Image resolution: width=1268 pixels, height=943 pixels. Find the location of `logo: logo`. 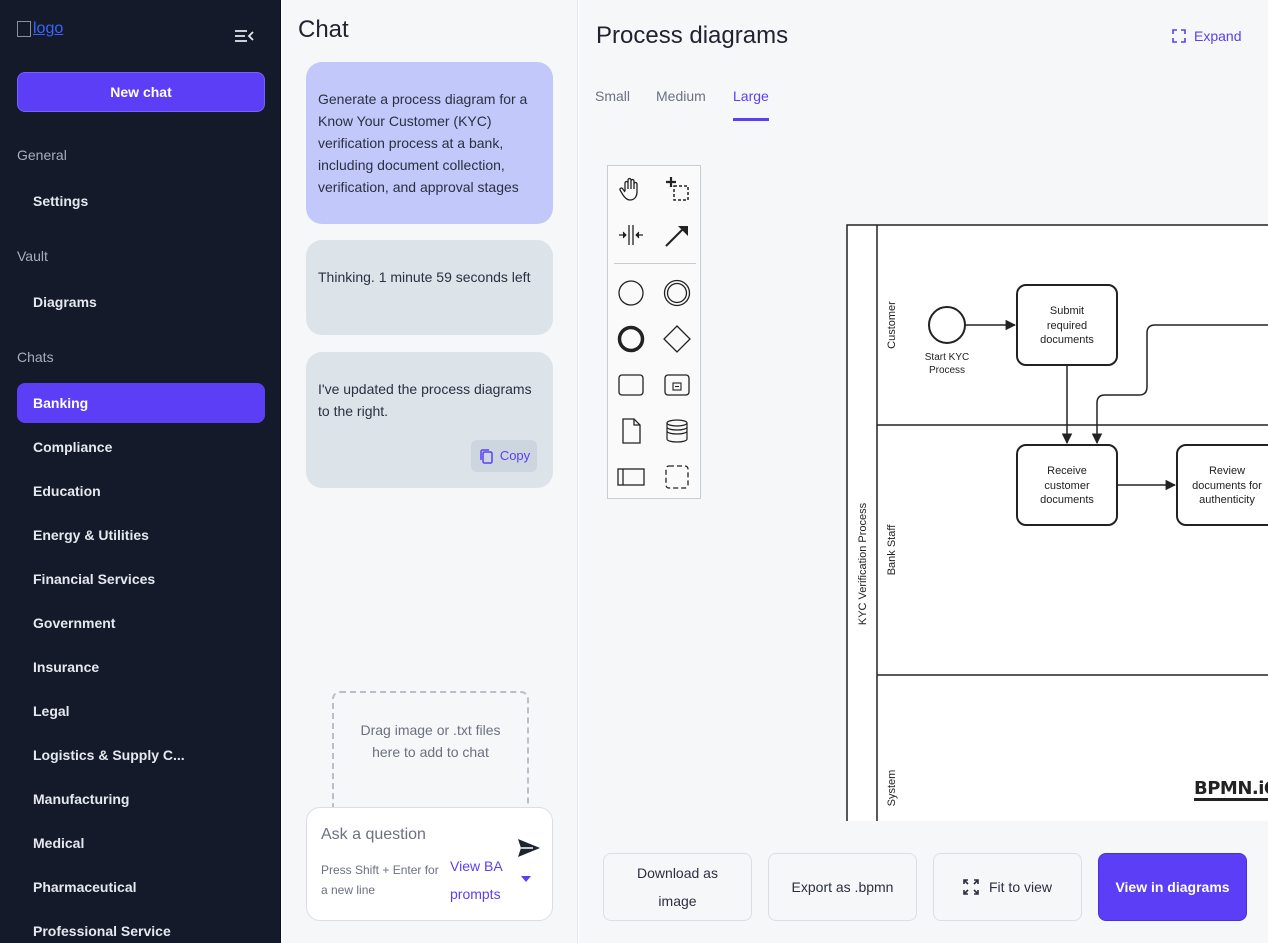

logo: logo is located at coordinates (40, 29).